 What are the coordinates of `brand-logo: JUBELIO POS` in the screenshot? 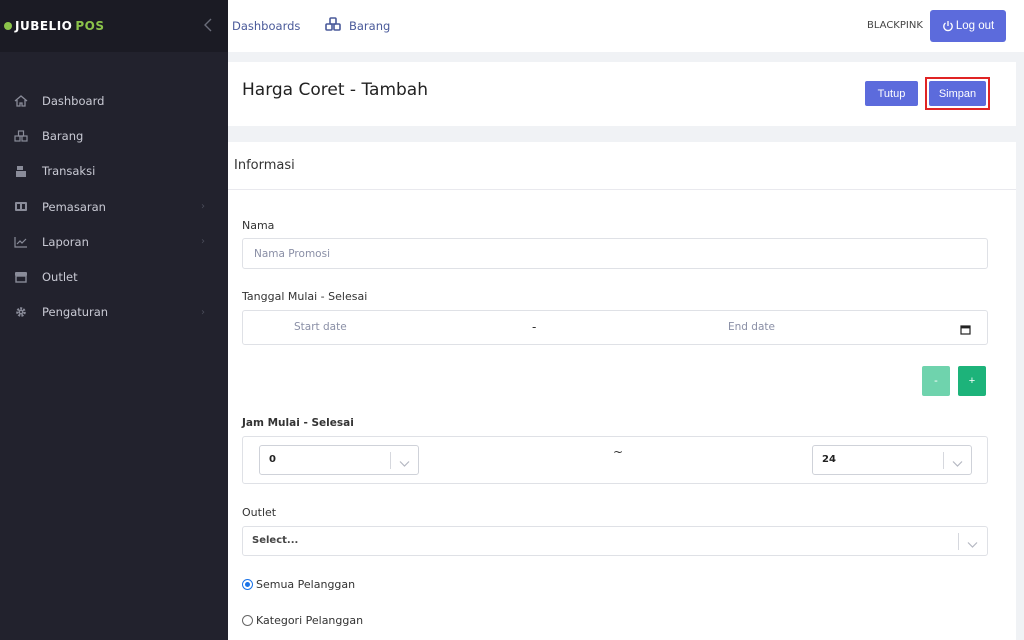 It's located at (114, 26).